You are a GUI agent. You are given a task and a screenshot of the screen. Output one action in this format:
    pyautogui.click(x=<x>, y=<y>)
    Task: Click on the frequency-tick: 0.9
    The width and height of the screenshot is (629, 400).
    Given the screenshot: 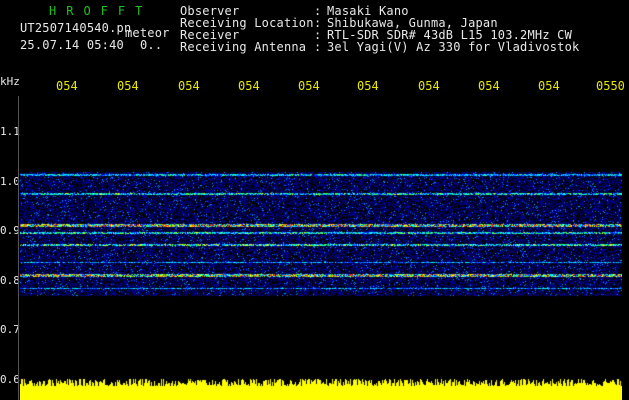 What is the action you would take?
    pyautogui.click(x=10, y=230)
    